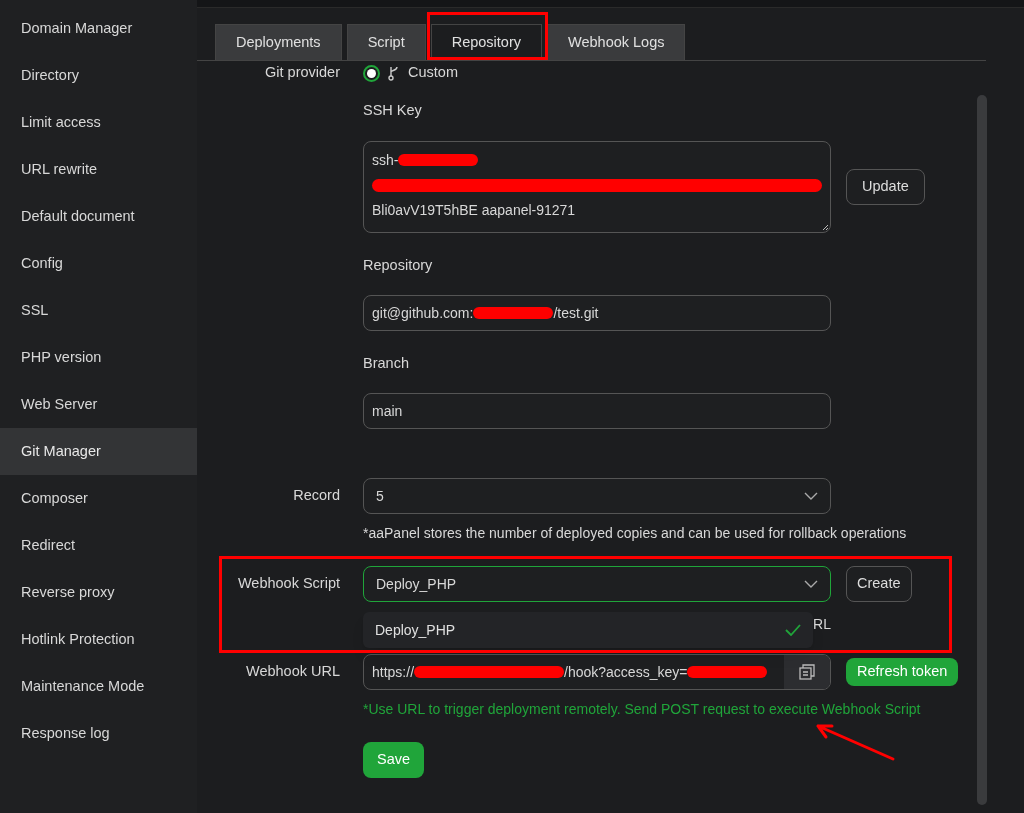 The width and height of the screenshot is (1024, 813). I want to click on field-label: Webhook Script, so click(288, 583).